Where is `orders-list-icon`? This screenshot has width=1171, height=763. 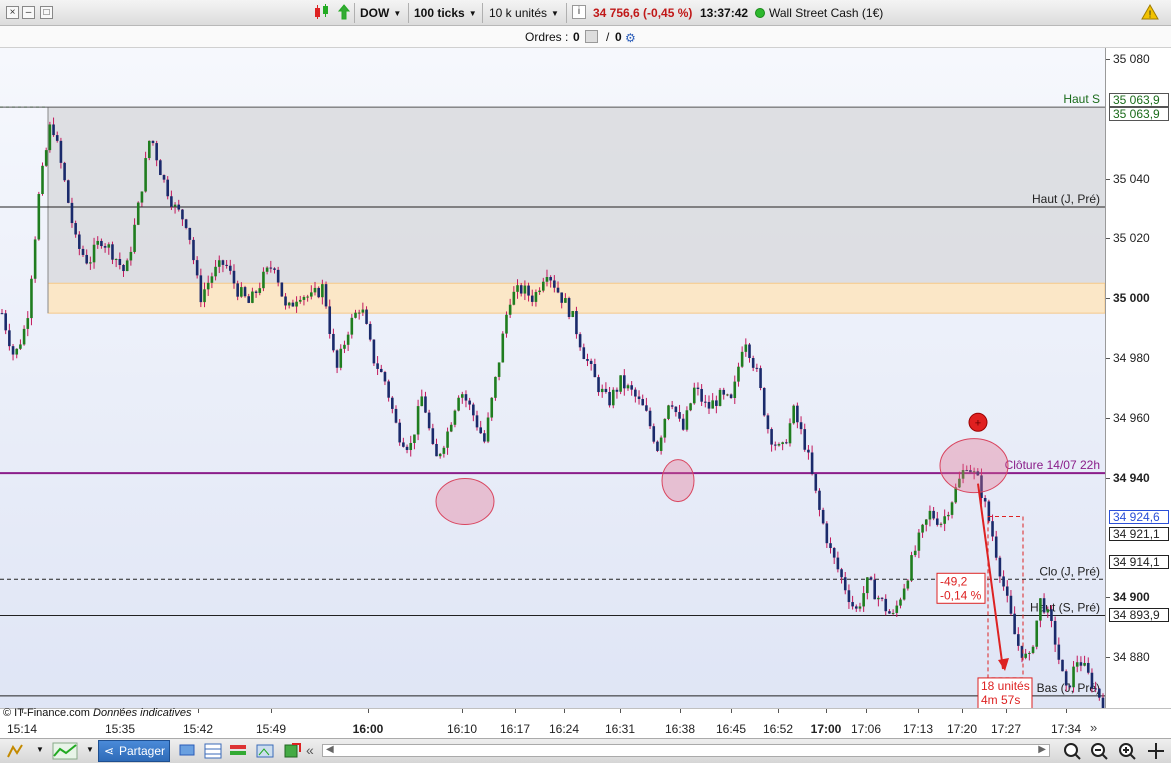
orders-list-icon is located at coordinates (591, 36).